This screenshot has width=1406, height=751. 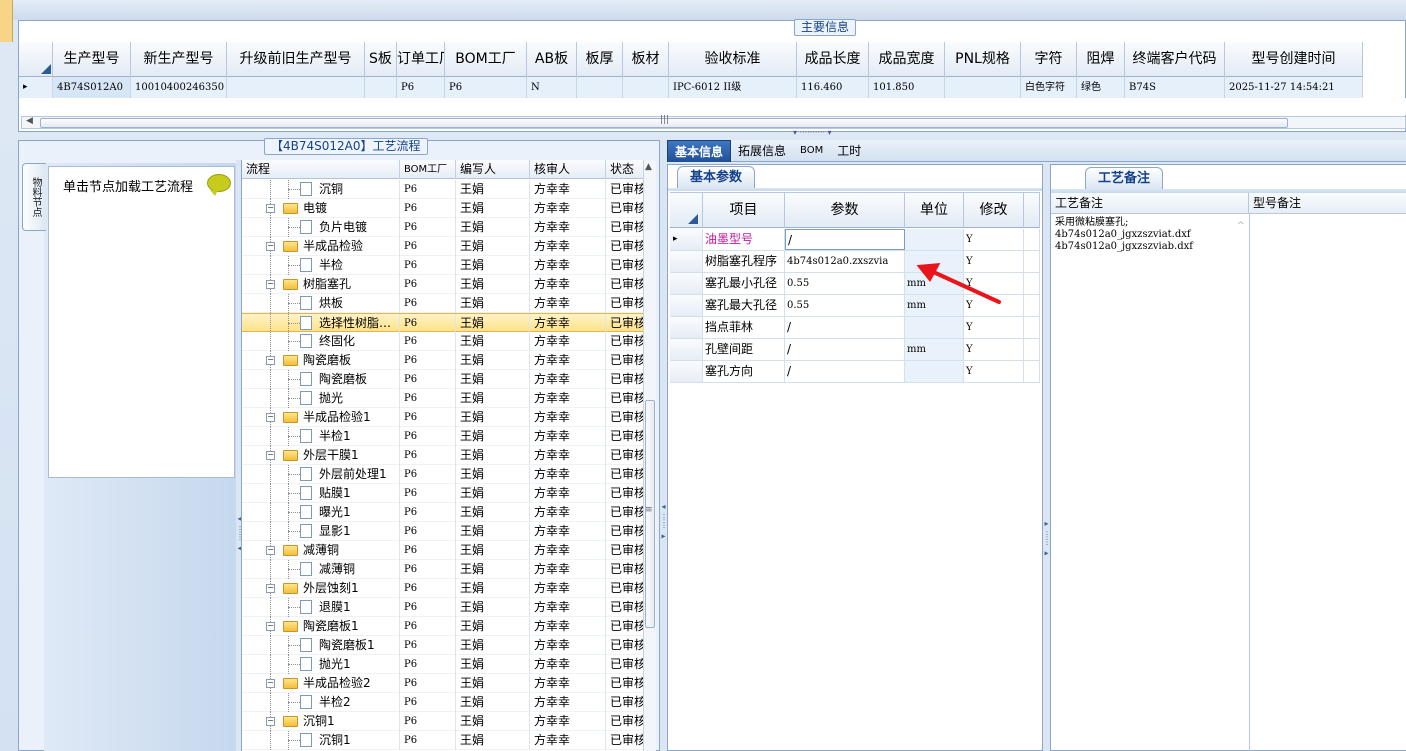 I want to click on main-cell: 白色字符, so click(x=1049, y=87).